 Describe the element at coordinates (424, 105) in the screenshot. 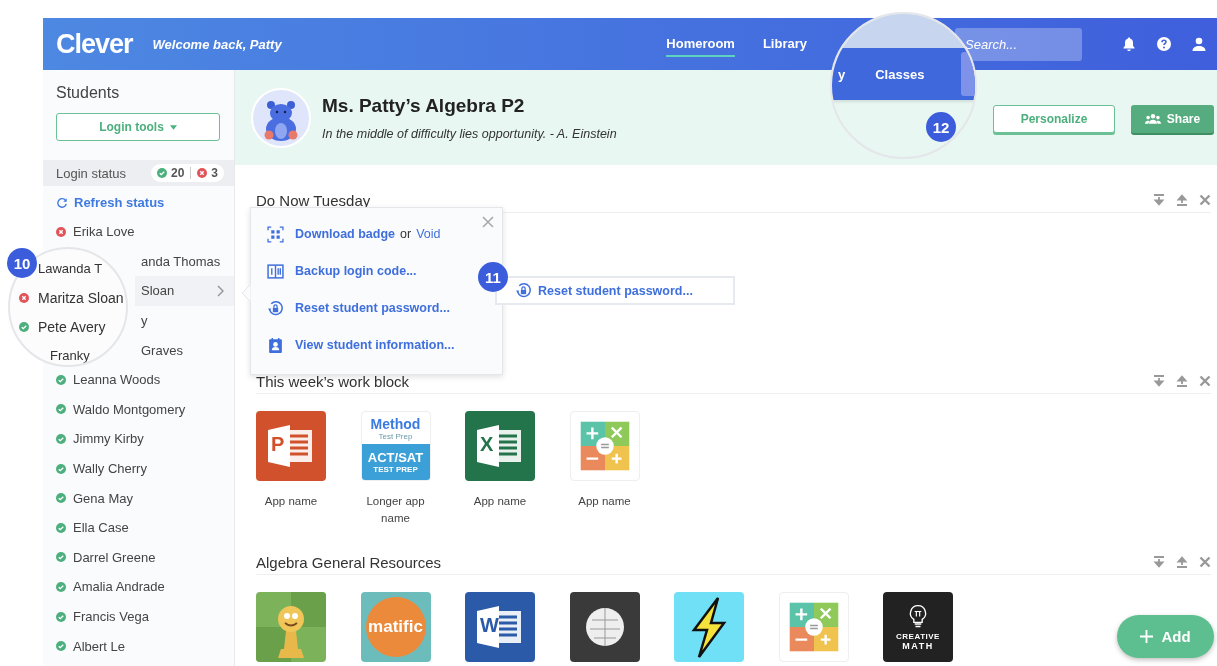

I see `class-title: Ms. Patty’s Algebra P2` at that location.